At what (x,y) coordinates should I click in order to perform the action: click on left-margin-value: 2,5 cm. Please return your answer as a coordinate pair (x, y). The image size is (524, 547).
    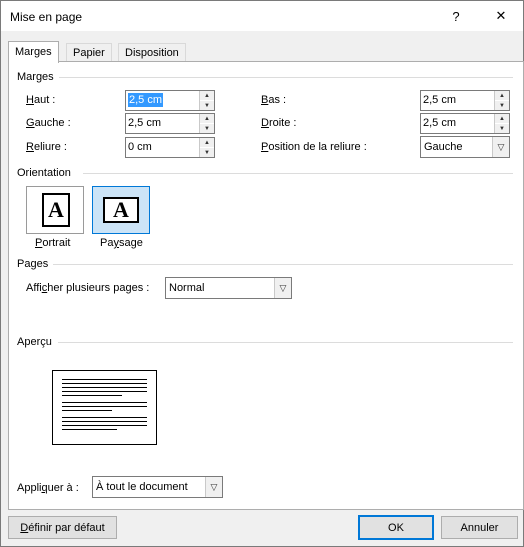
    Looking at the image, I should click on (145, 123).